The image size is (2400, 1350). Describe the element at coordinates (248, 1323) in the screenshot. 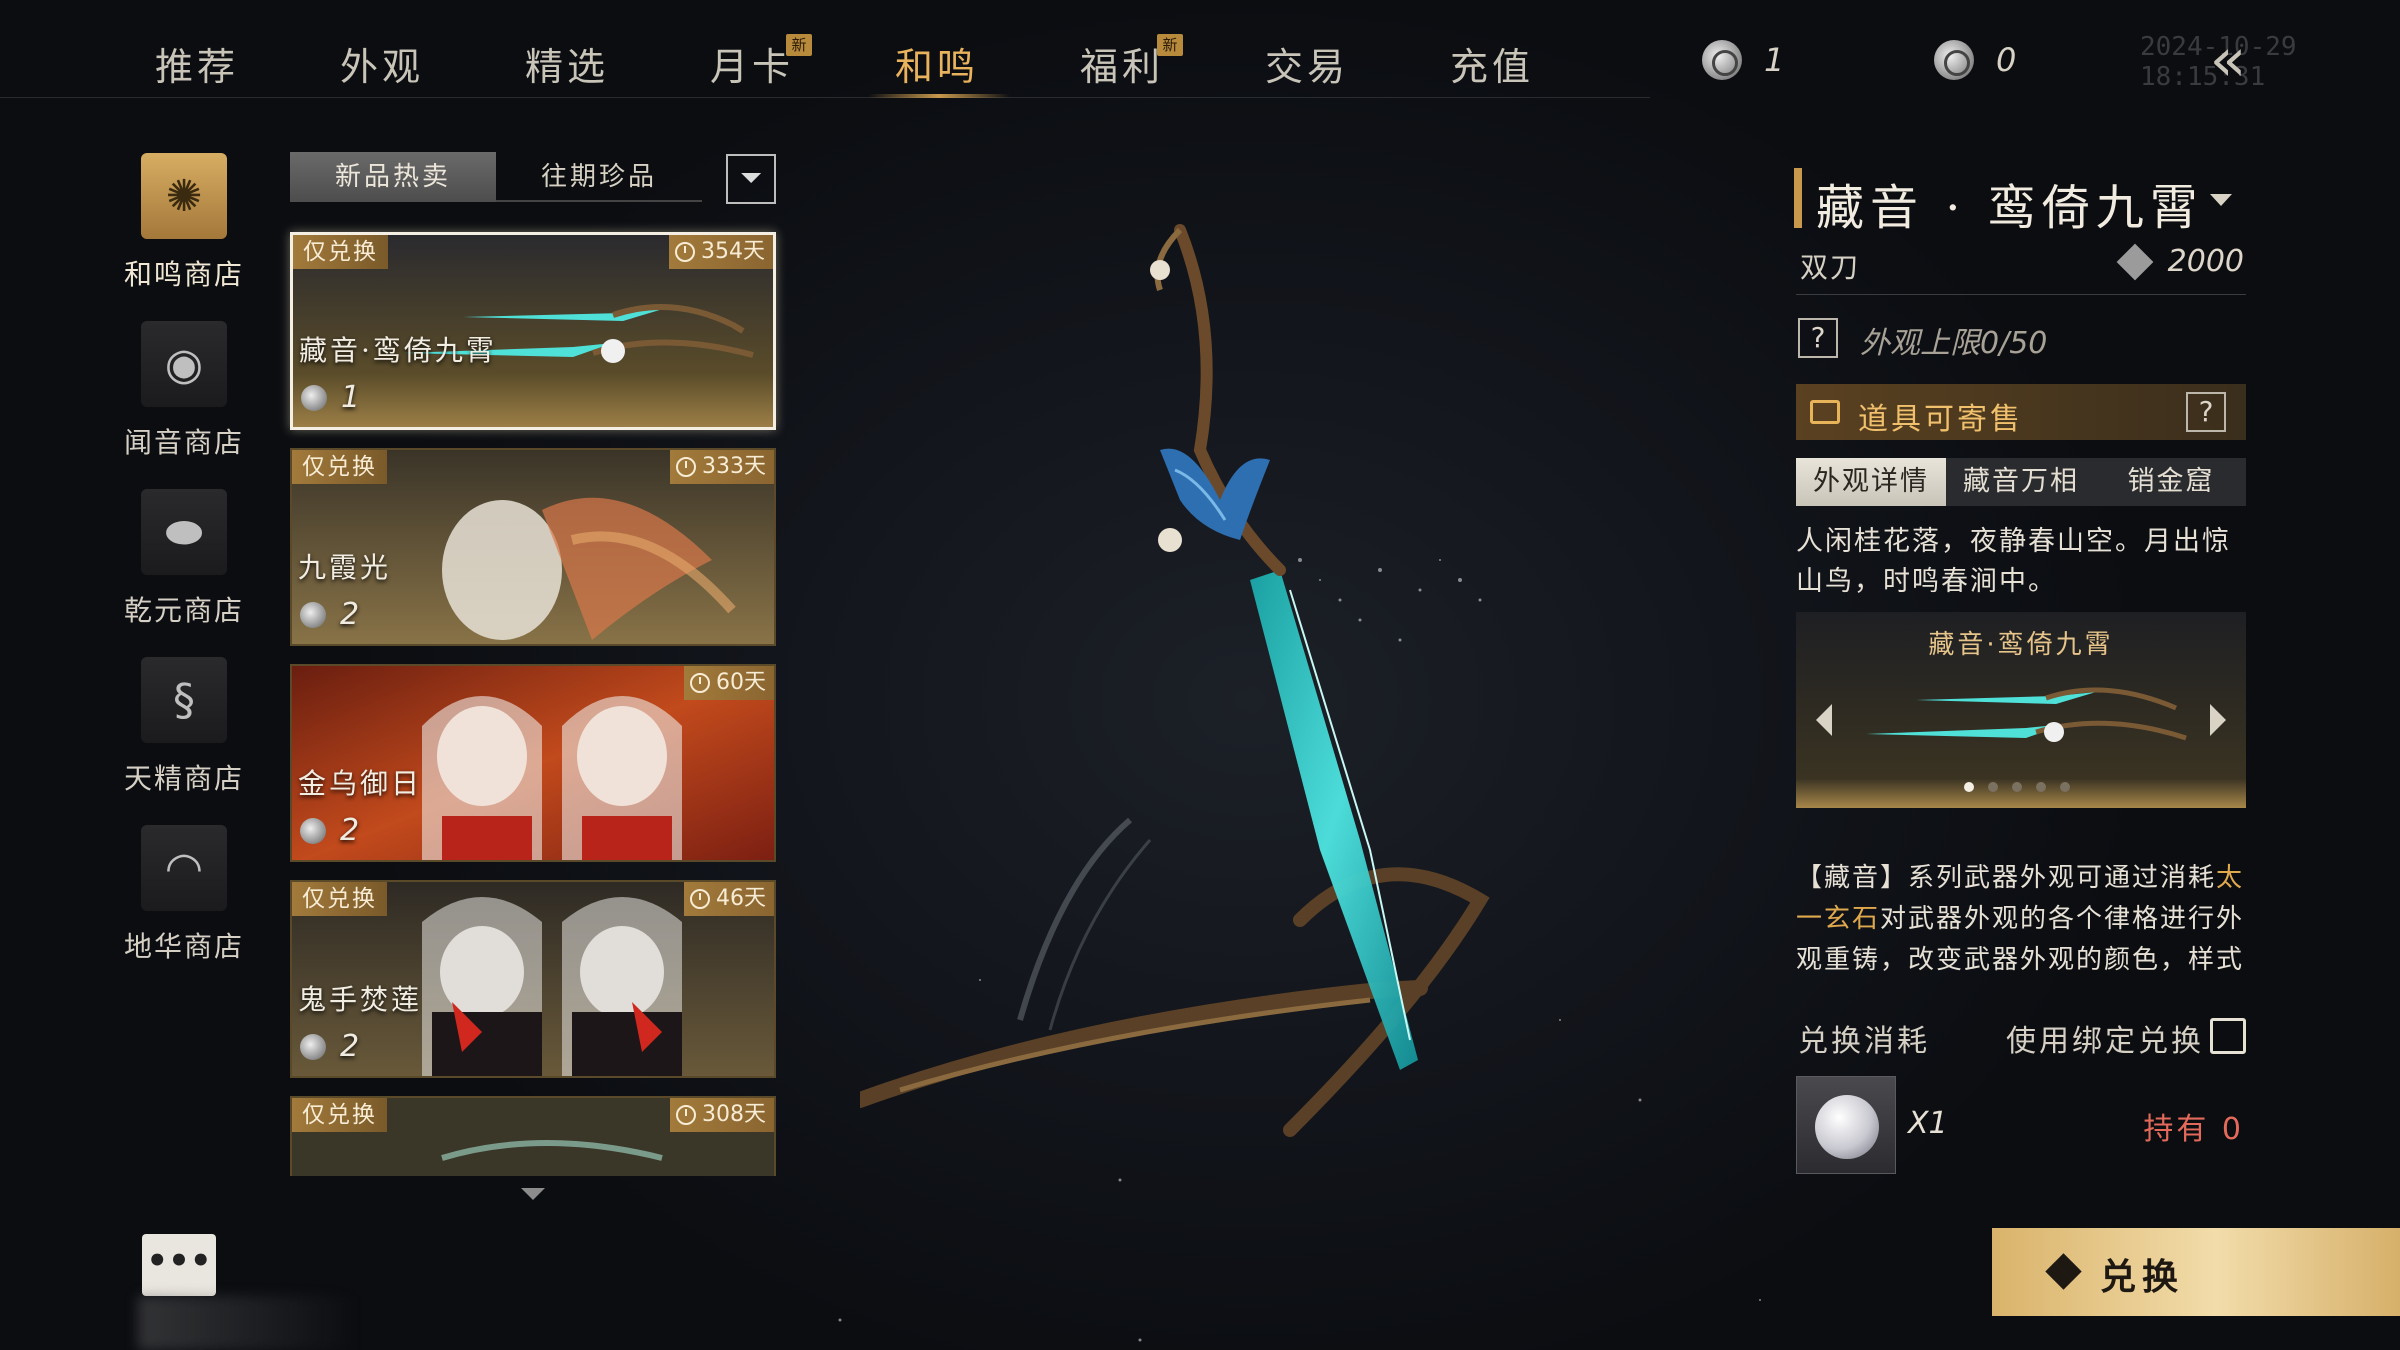

I see `blurred-overlay` at that location.